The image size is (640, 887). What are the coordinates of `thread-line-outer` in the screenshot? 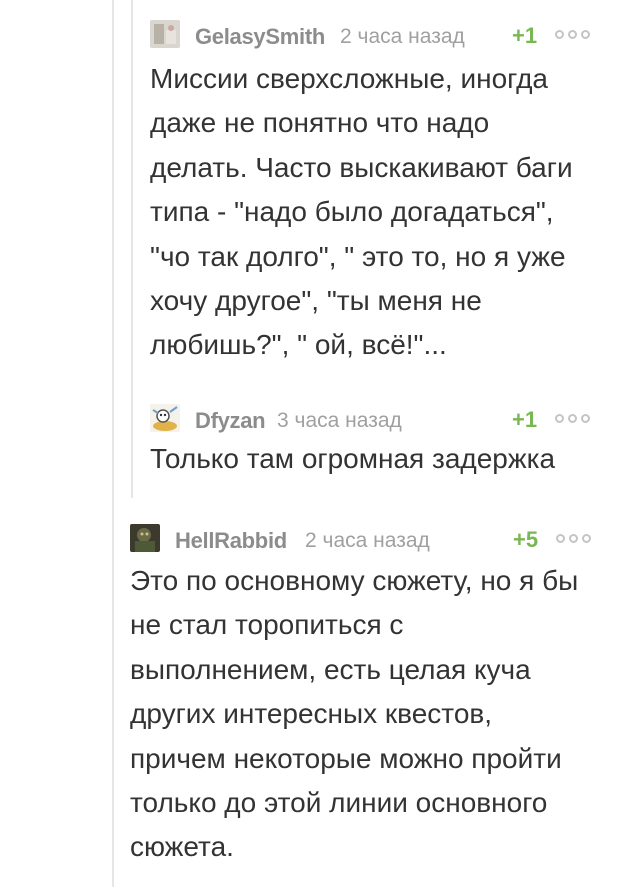 It's located at (113, 443).